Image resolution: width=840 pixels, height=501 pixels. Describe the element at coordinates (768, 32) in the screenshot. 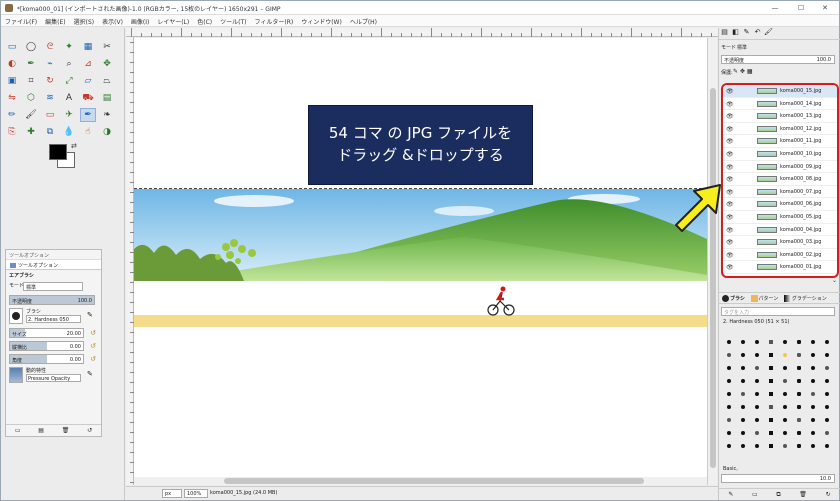

I see `tab-brush-icon: 🖌` at that location.